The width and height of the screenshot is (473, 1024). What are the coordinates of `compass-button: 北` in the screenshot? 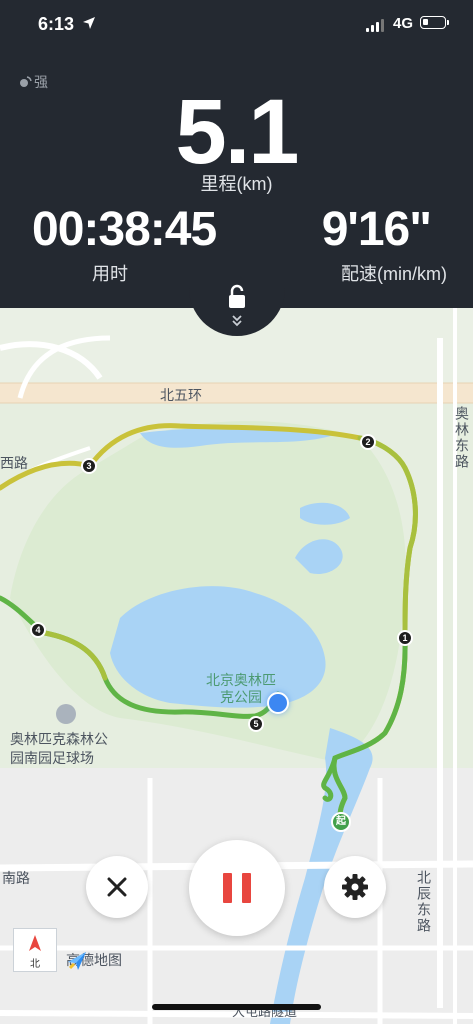 It's located at (35, 950).